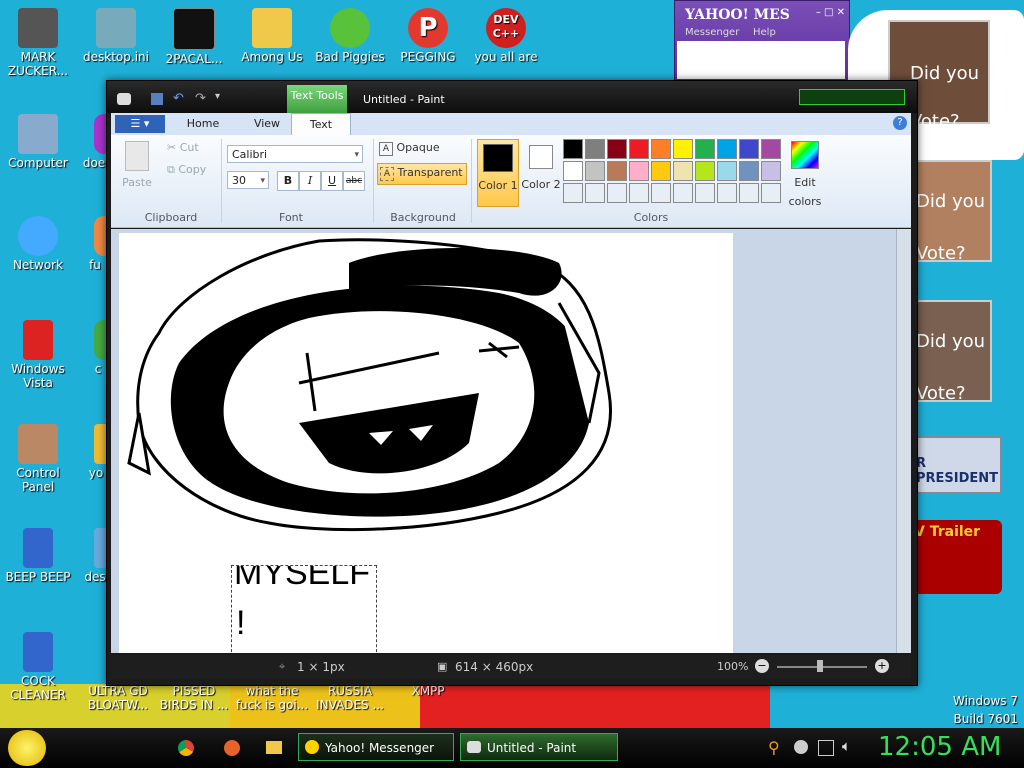 Image resolution: width=1024 pixels, height=768 pixels. Describe the element at coordinates (38, 244) in the screenshot. I see `desktop-icon-network: Network` at that location.